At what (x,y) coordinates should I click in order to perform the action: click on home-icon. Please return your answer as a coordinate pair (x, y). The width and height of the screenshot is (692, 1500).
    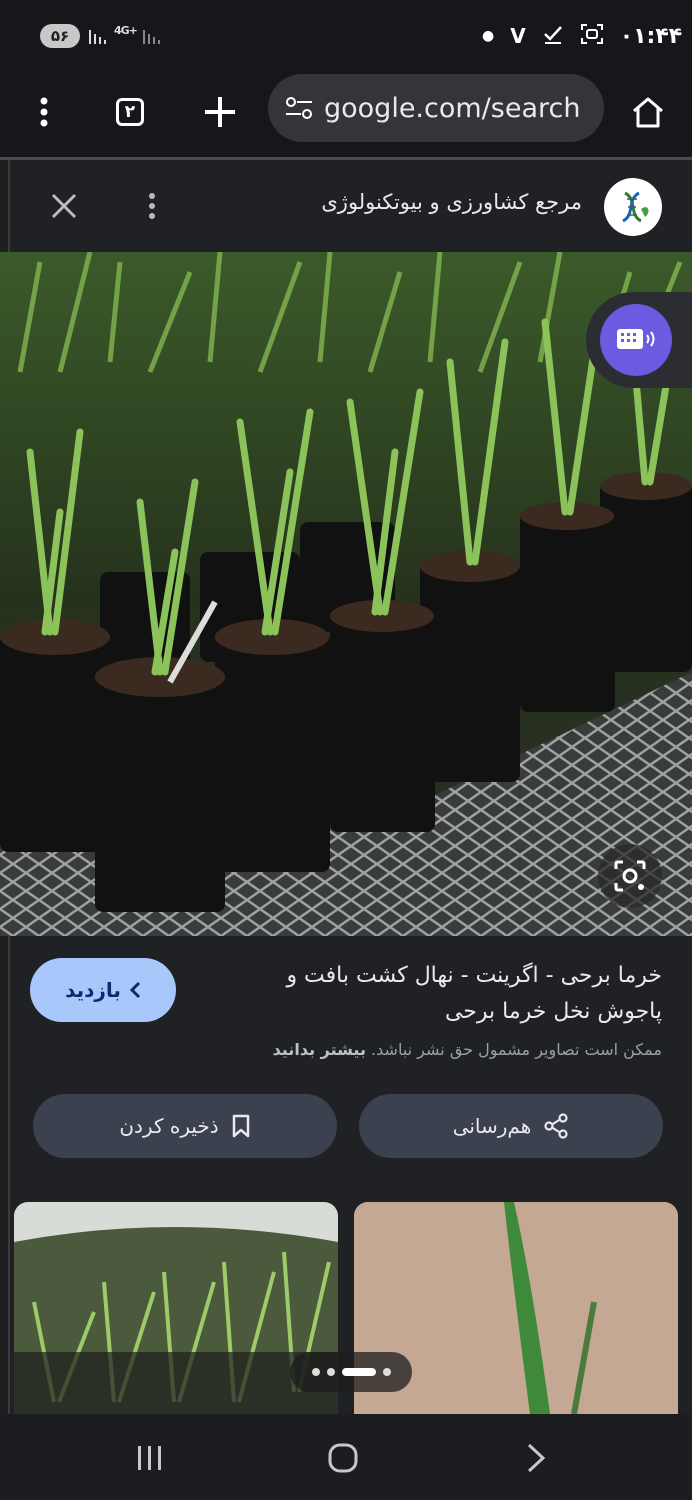
    Looking at the image, I should click on (648, 112).